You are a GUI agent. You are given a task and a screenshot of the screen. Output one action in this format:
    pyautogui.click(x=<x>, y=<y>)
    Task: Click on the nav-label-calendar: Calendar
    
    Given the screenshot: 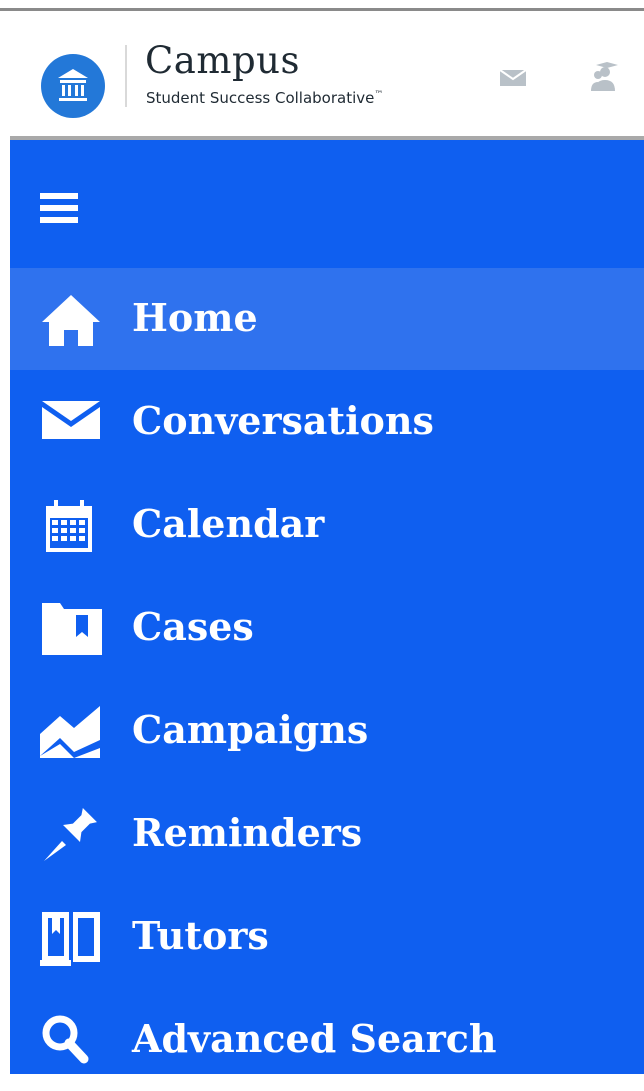 What is the action you would take?
    pyautogui.click(x=228, y=523)
    